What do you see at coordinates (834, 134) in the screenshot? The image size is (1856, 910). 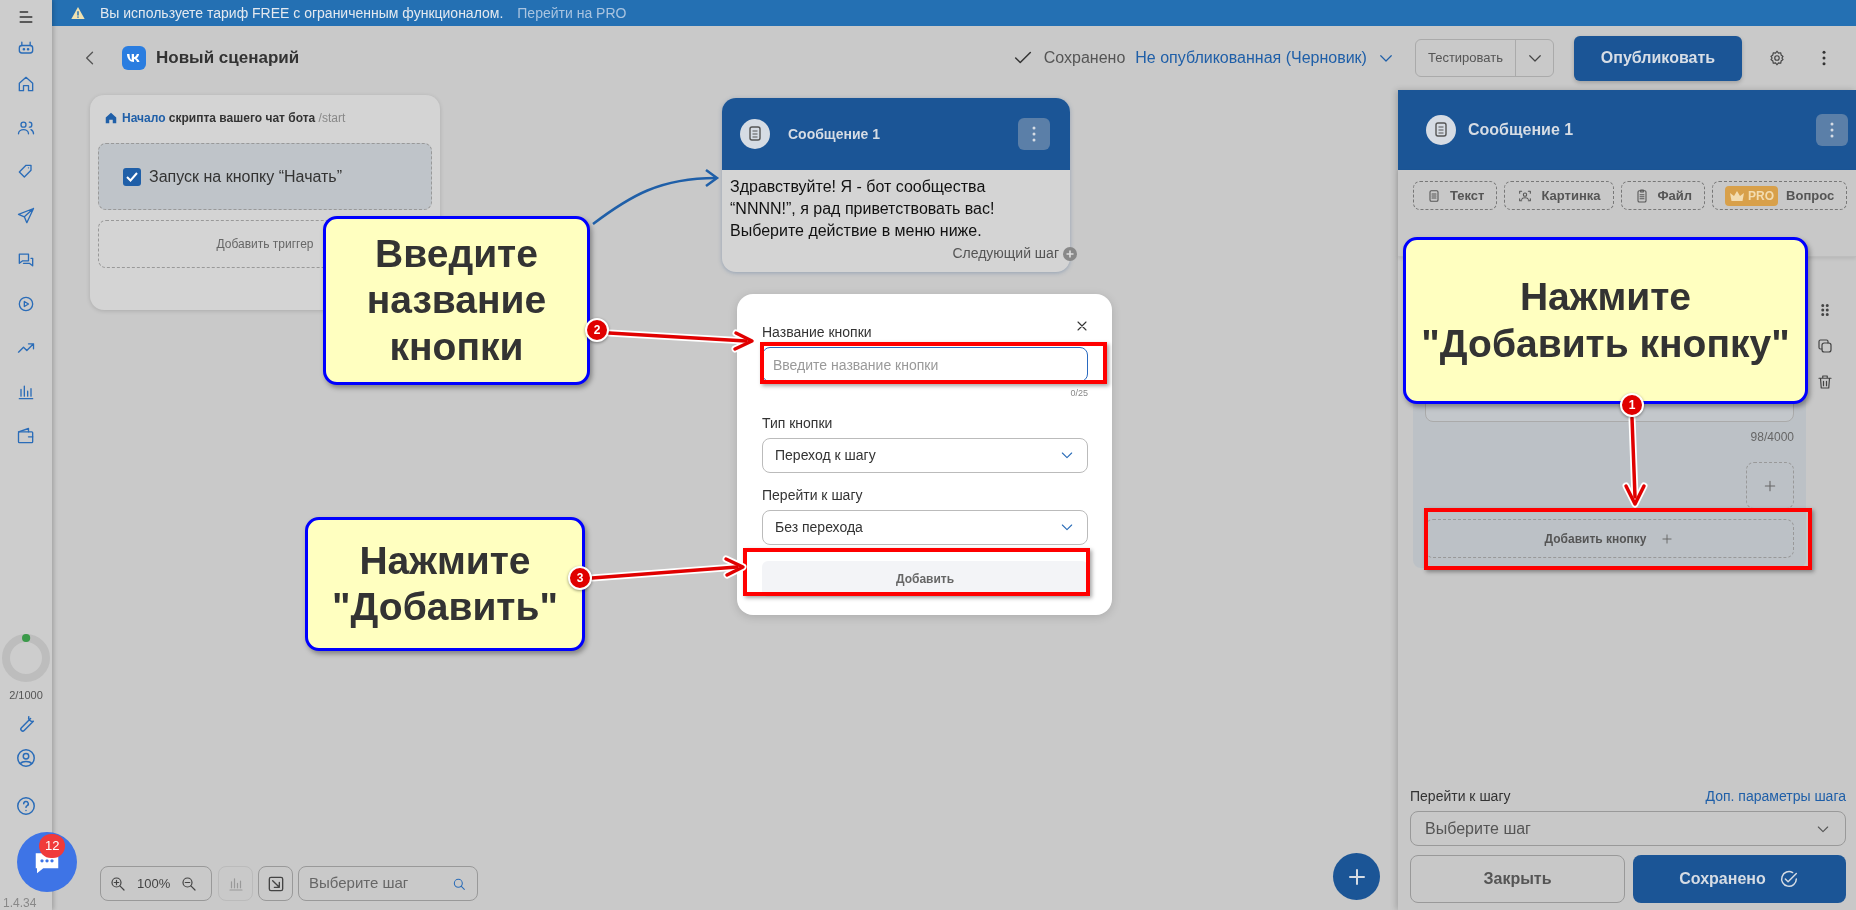 I see `node-title: Сообщение 1` at bounding box center [834, 134].